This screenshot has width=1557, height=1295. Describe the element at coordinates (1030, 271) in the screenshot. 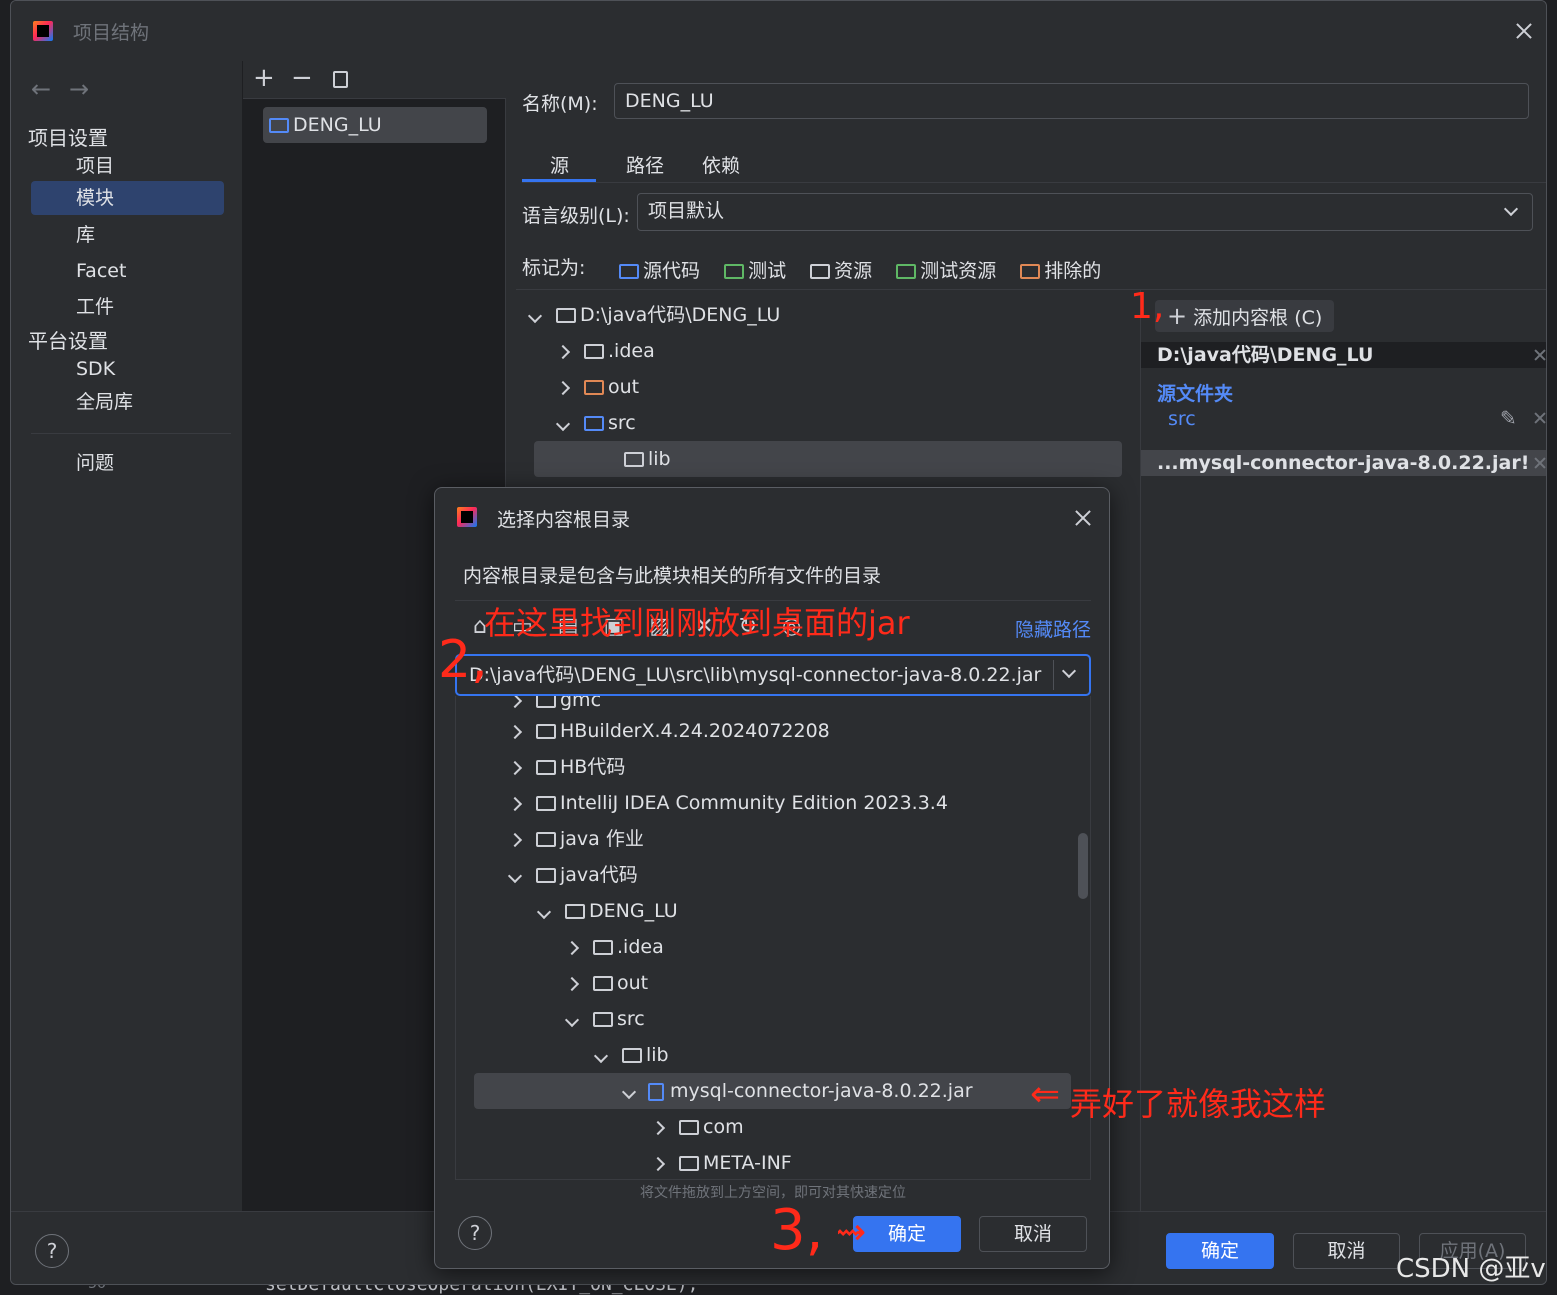

I see `excluded-folder-icon` at that location.